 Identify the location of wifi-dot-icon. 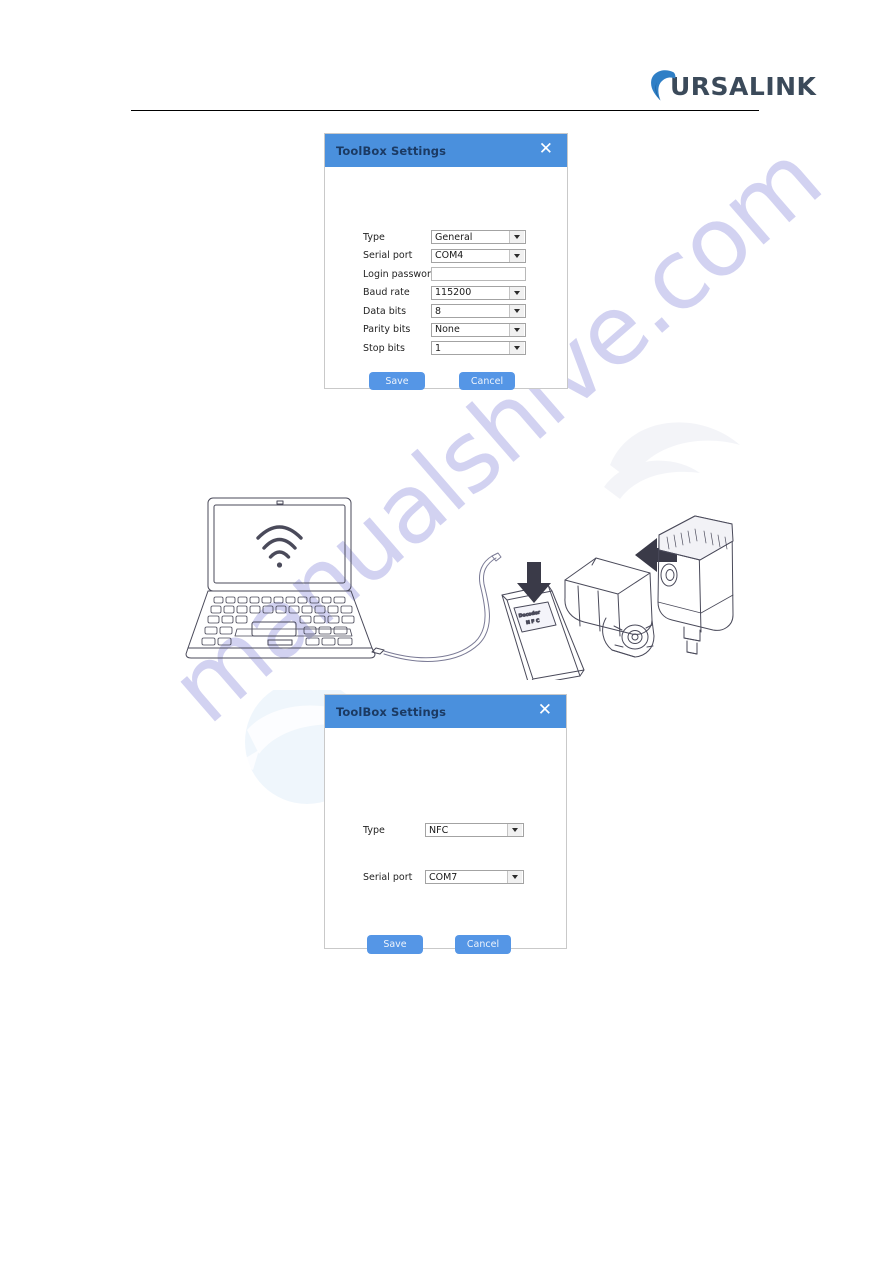
(279, 565).